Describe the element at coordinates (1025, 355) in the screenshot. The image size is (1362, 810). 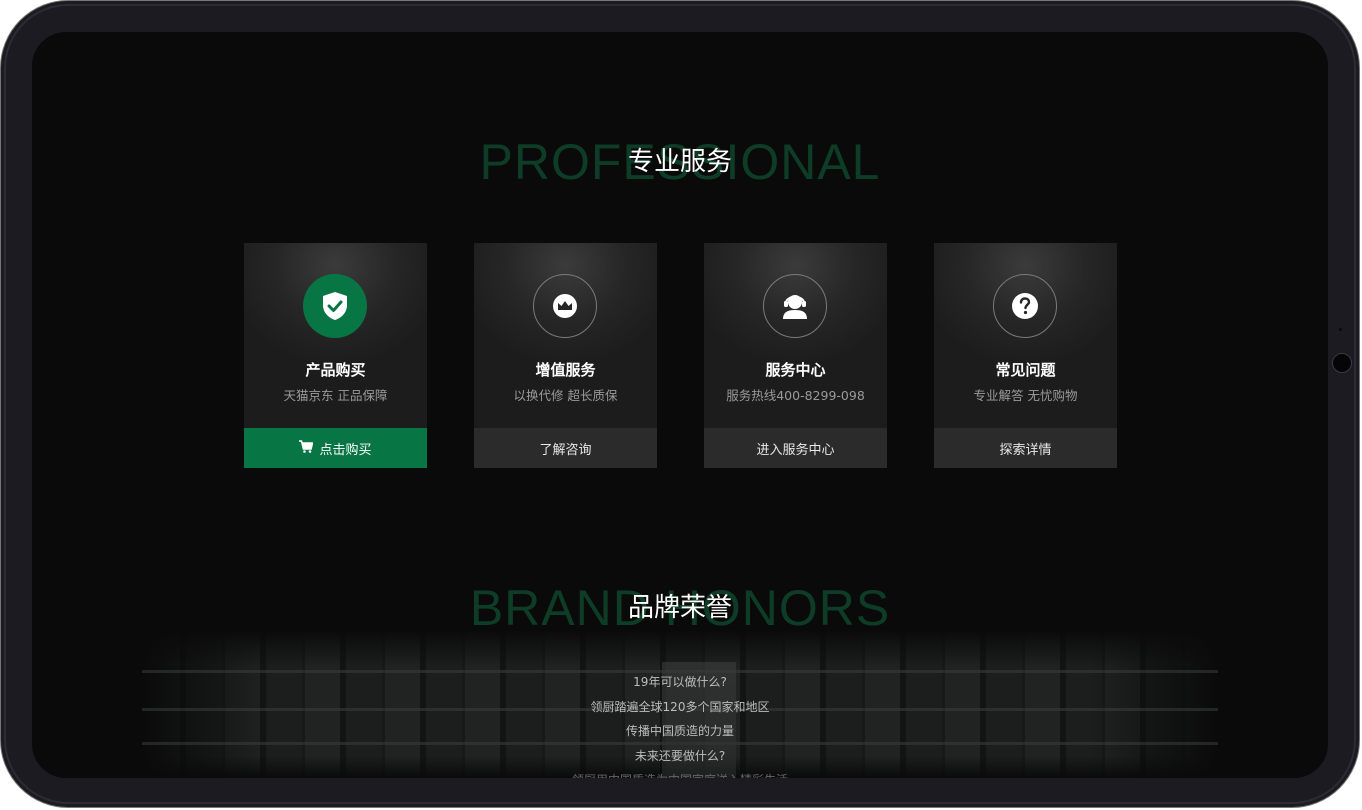
I see `service-card-faq: 常见问题 专业解答 无忧购物 探索详情` at that location.